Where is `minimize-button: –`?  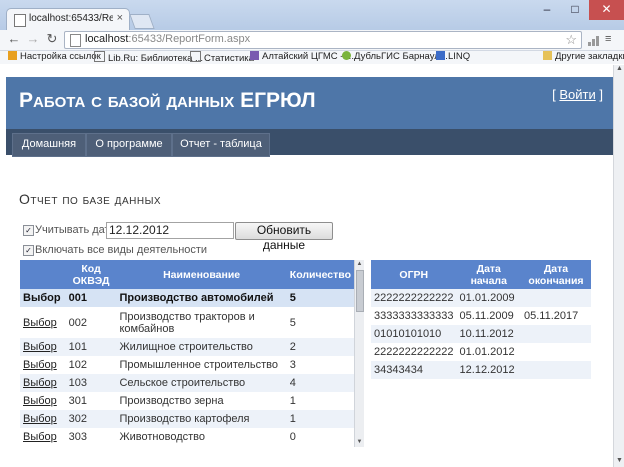 minimize-button: – is located at coordinates (547, 10).